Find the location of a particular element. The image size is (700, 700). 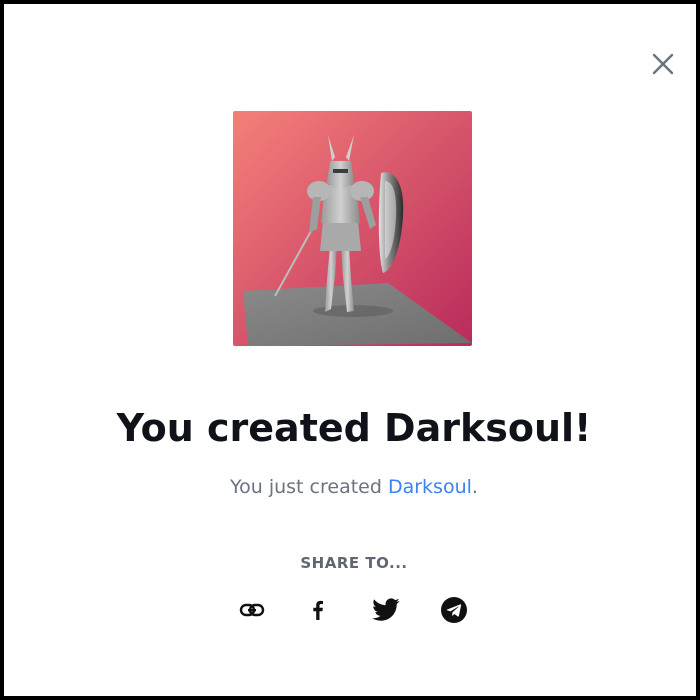

share-link-button is located at coordinates (252, 610).